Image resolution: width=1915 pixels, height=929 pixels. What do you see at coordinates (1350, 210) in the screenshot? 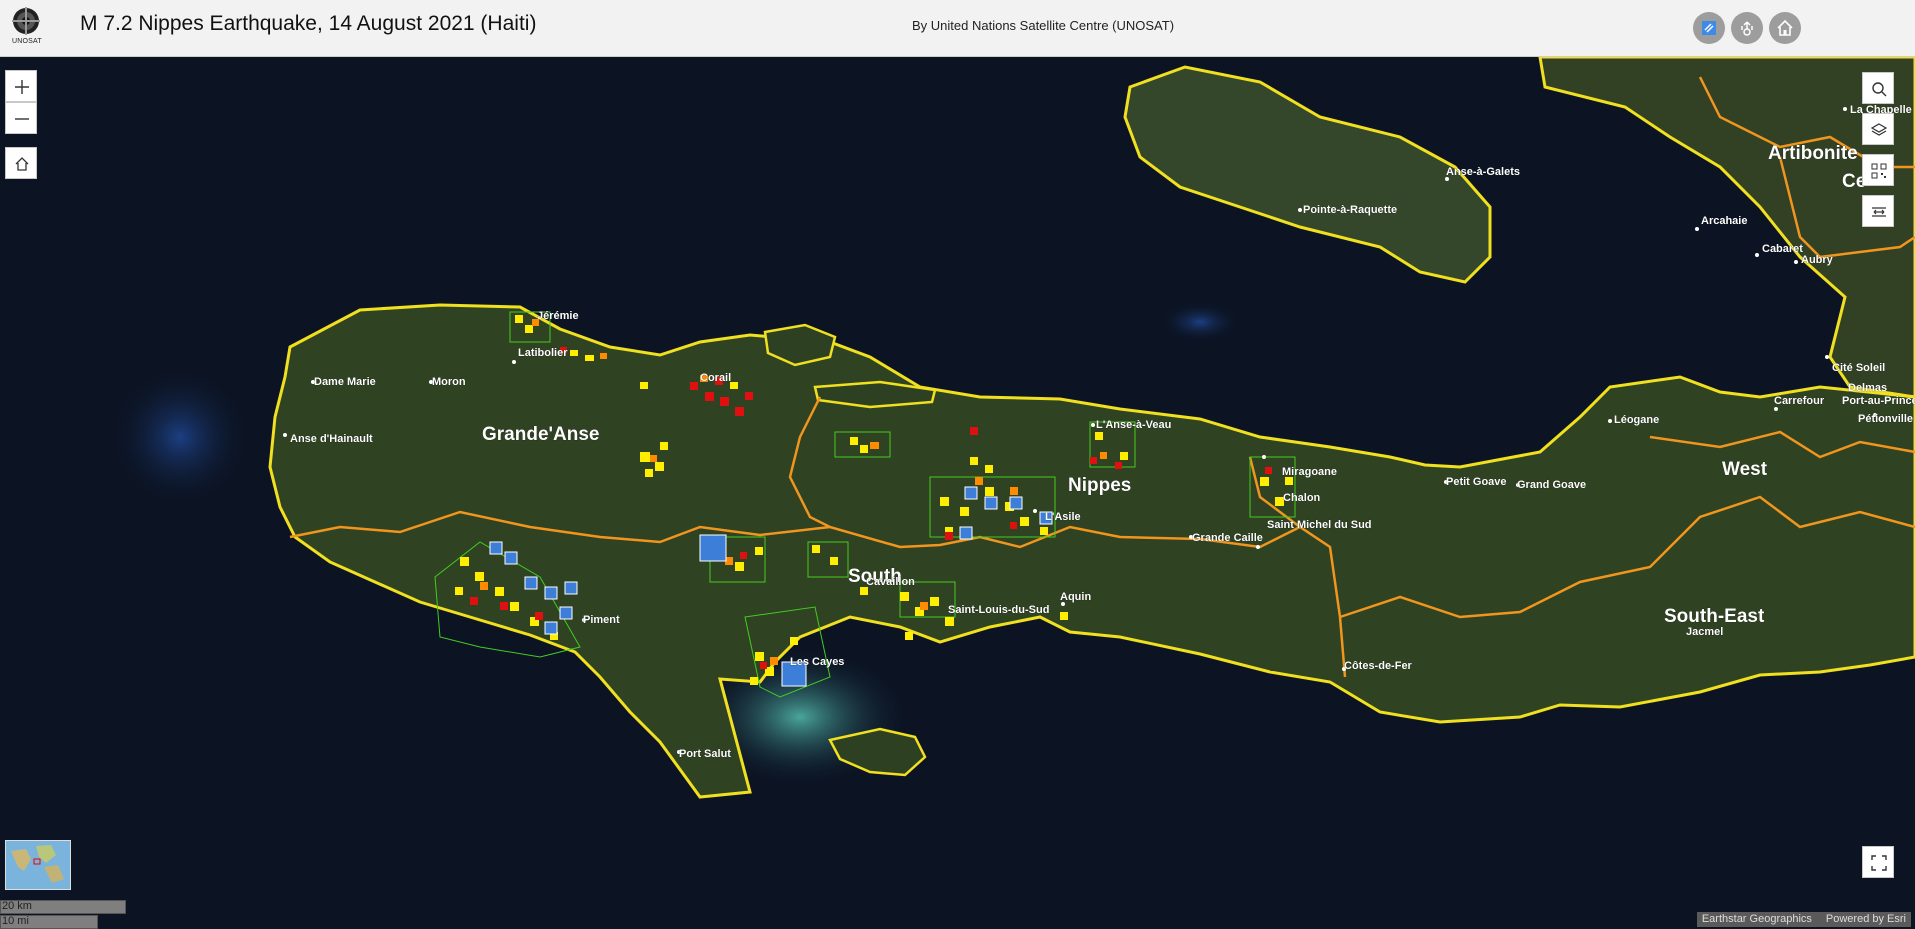
I see `town-label: Pointe-à-Raquette` at bounding box center [1350, 210].